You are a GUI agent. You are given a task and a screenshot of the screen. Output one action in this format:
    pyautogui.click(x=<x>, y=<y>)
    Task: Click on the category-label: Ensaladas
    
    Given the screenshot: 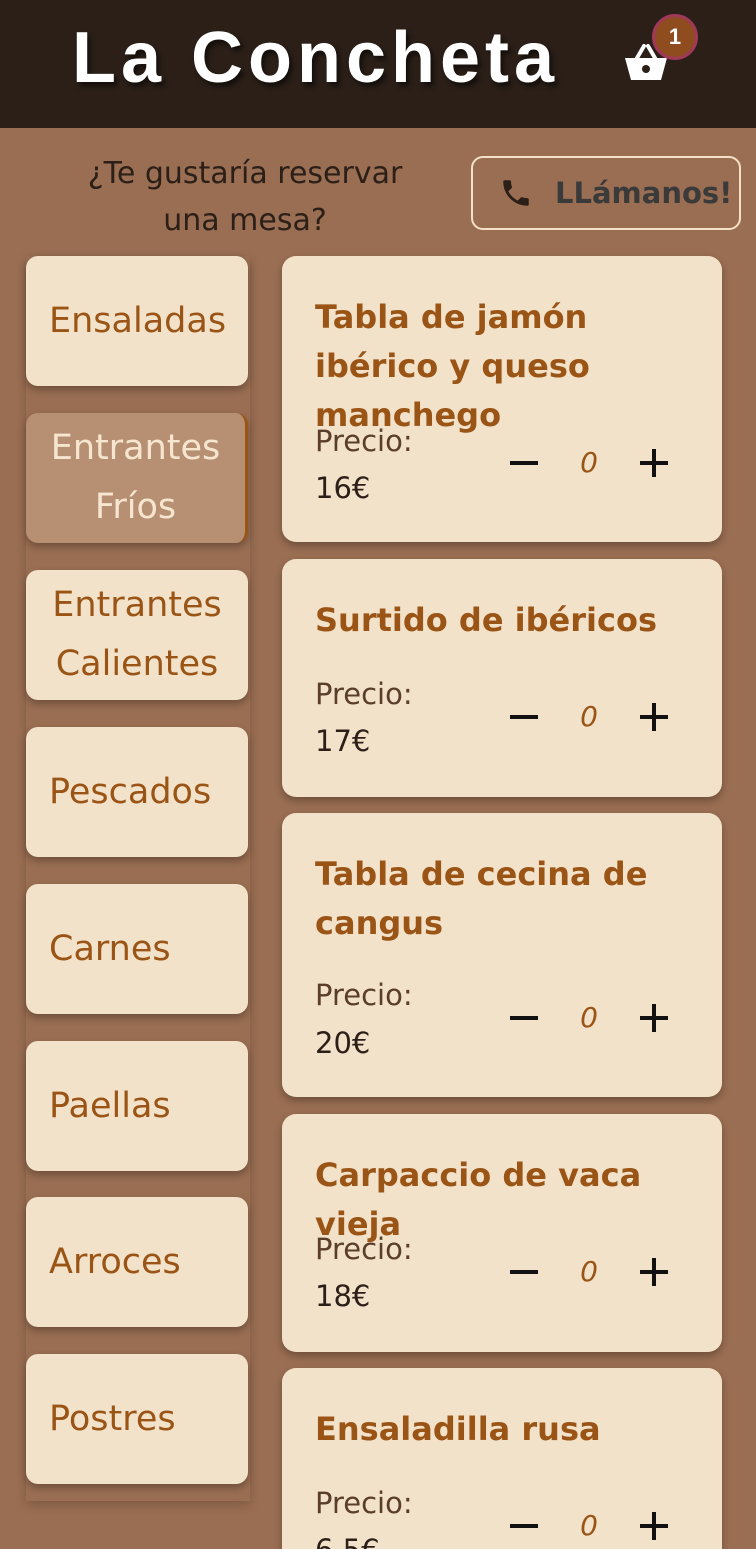 What is the action you would take?
    pyautogui.click(x=138, y=320)
    